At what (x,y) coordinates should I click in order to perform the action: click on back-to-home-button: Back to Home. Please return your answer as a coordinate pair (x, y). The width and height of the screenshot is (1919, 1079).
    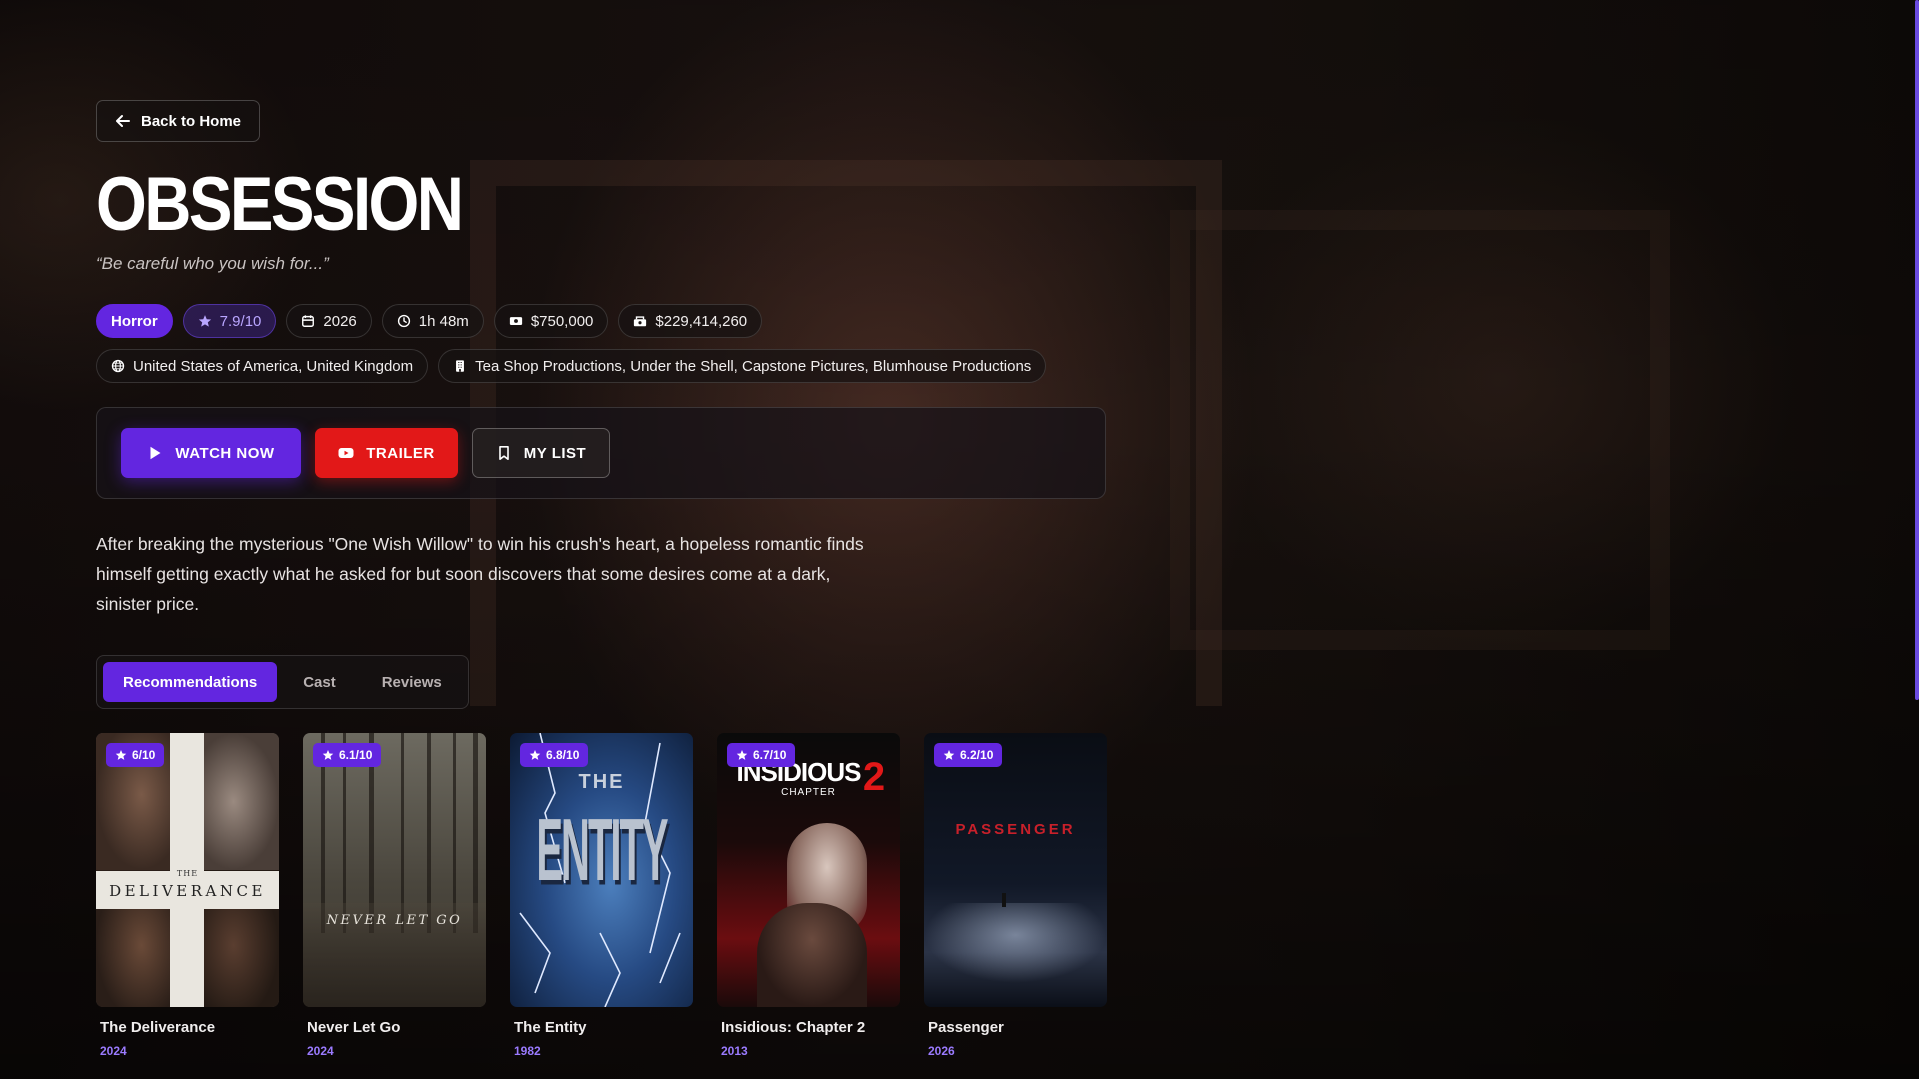
    Looking at the image, I should click on (178, 121).